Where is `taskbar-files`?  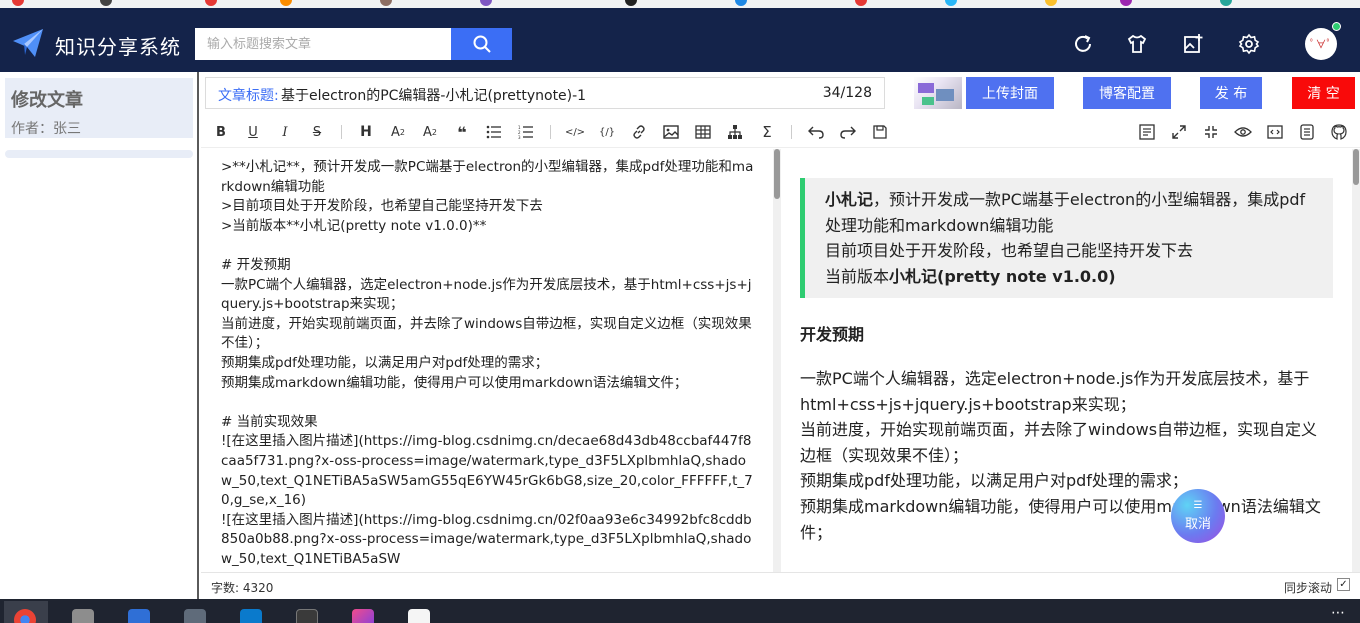 taskbar-files is located at coordinates (84, 612).